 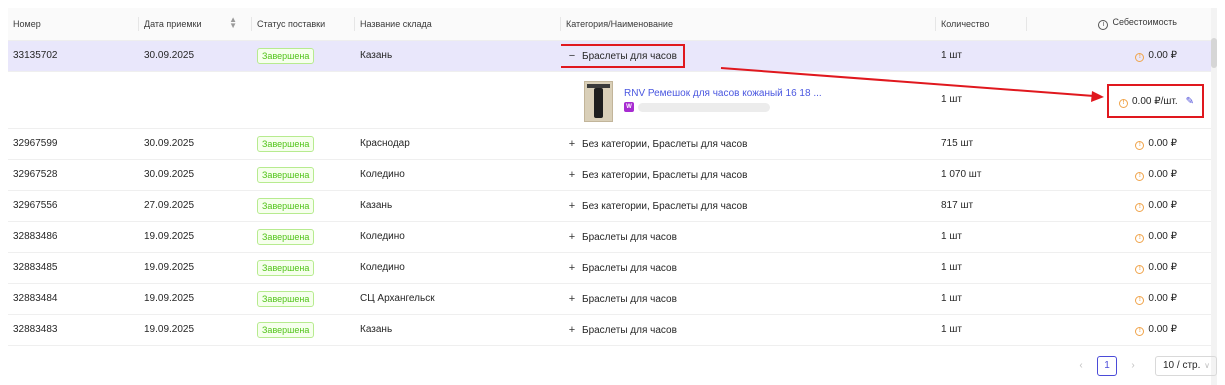 I want to click on pencil-edit-icon: ✎, so click(x=1190, y=101).